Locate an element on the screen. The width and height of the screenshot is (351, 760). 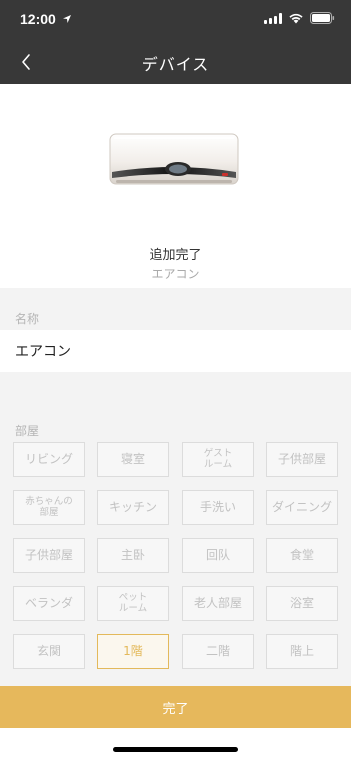
room-option-selected: 1階 is located at coordinates (133, 651).